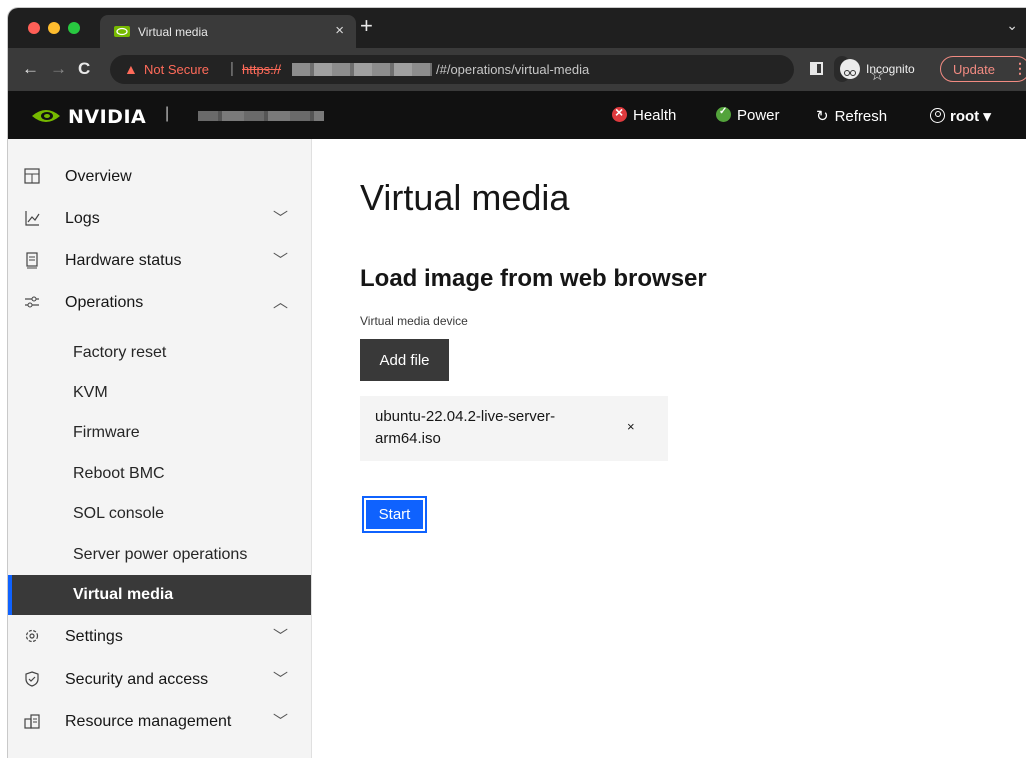  I want to click on sidebar-item-operations: Operations ︿, so click(159, 303).